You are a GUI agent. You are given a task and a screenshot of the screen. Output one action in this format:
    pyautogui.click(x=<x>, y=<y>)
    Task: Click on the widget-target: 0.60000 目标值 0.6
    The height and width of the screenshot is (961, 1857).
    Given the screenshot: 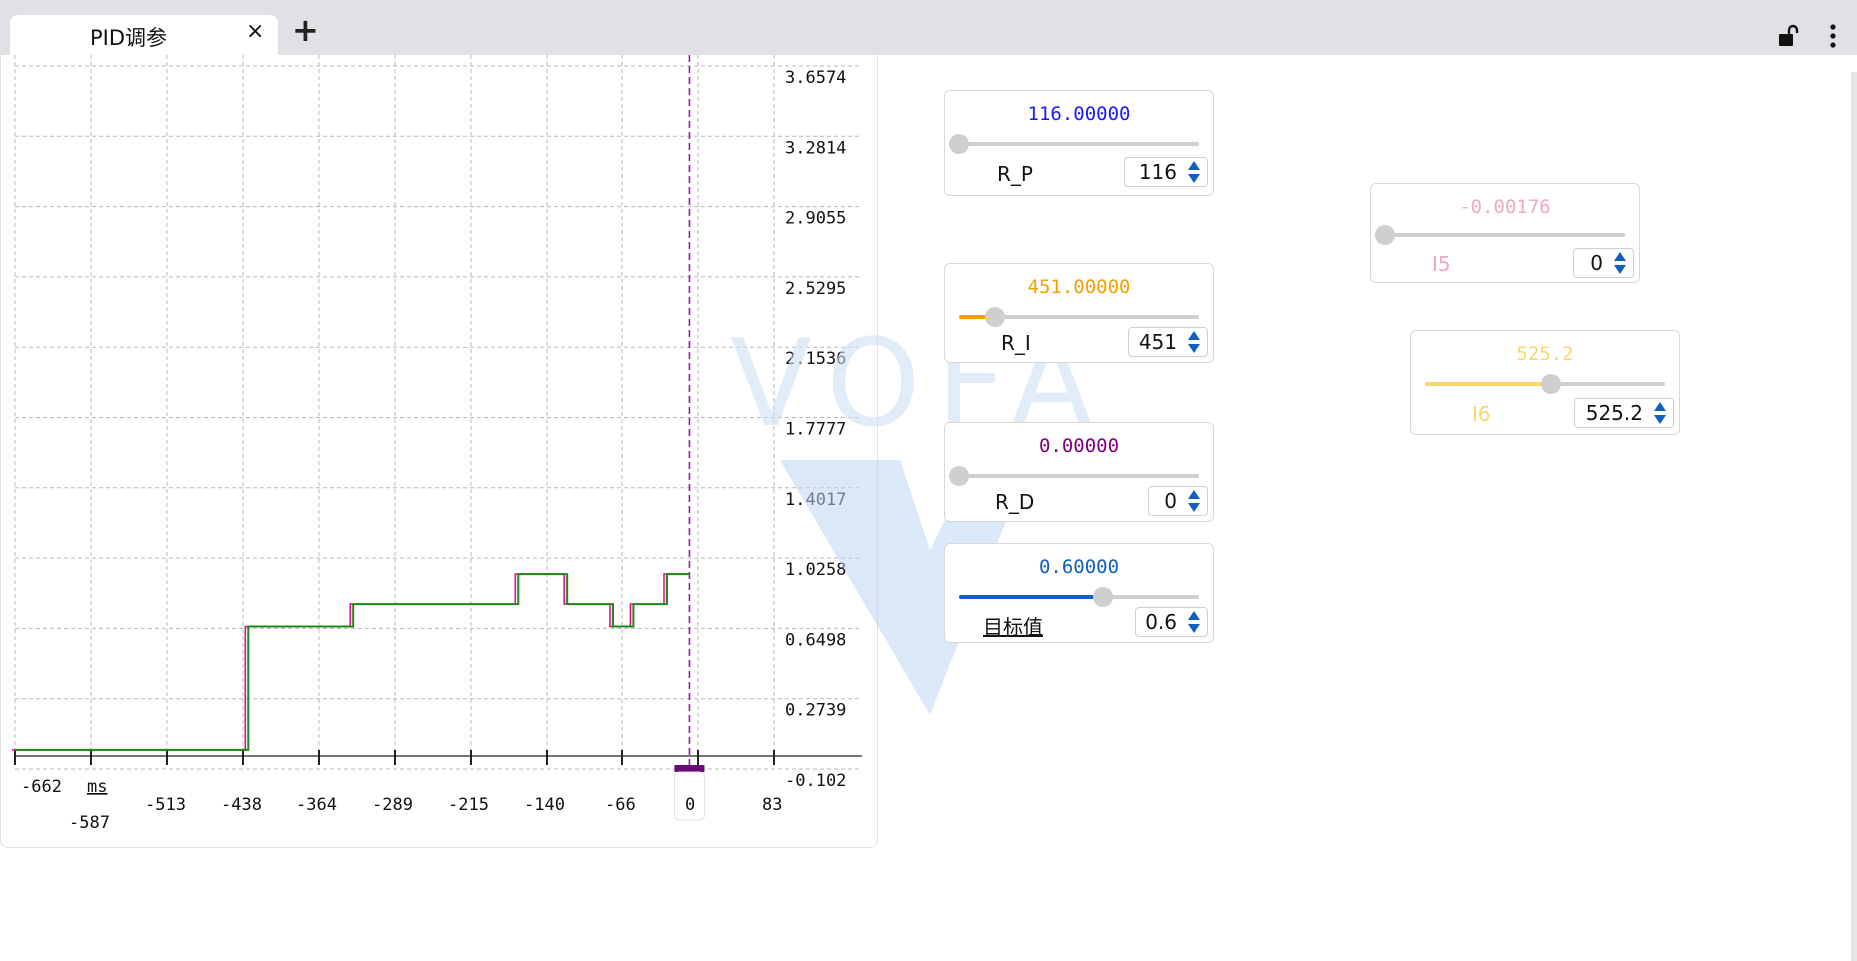 What is the action you would take?
    pyautogui.click(x=1079, y=593)
    